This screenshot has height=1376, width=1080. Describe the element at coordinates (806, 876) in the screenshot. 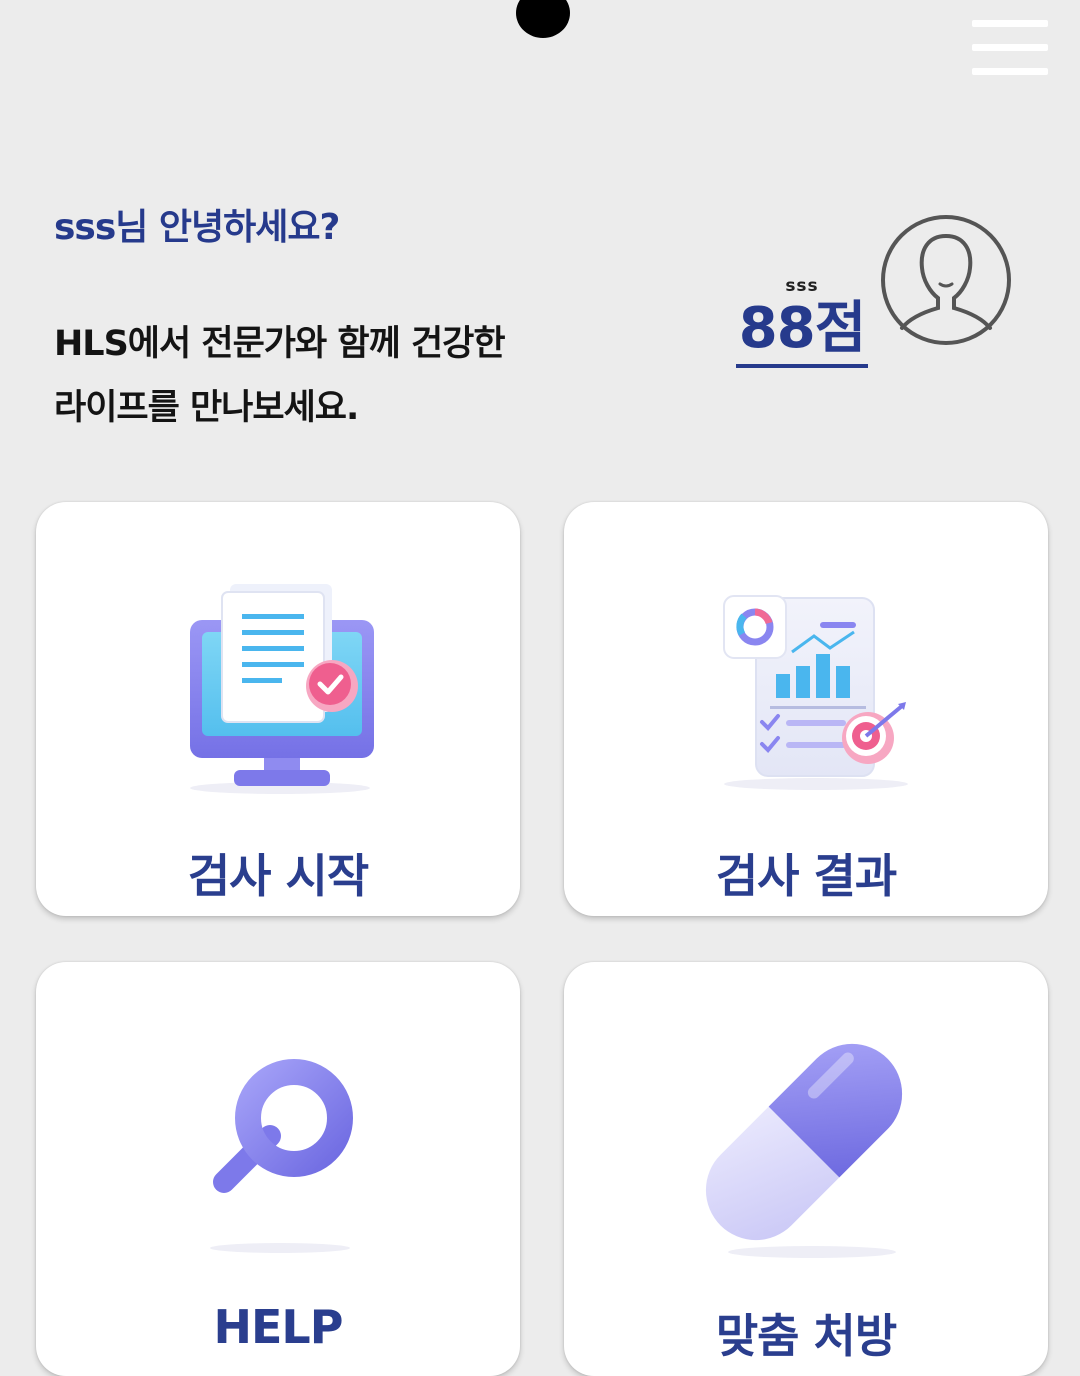

I see `test-result-label: 검사 결과` at that location.